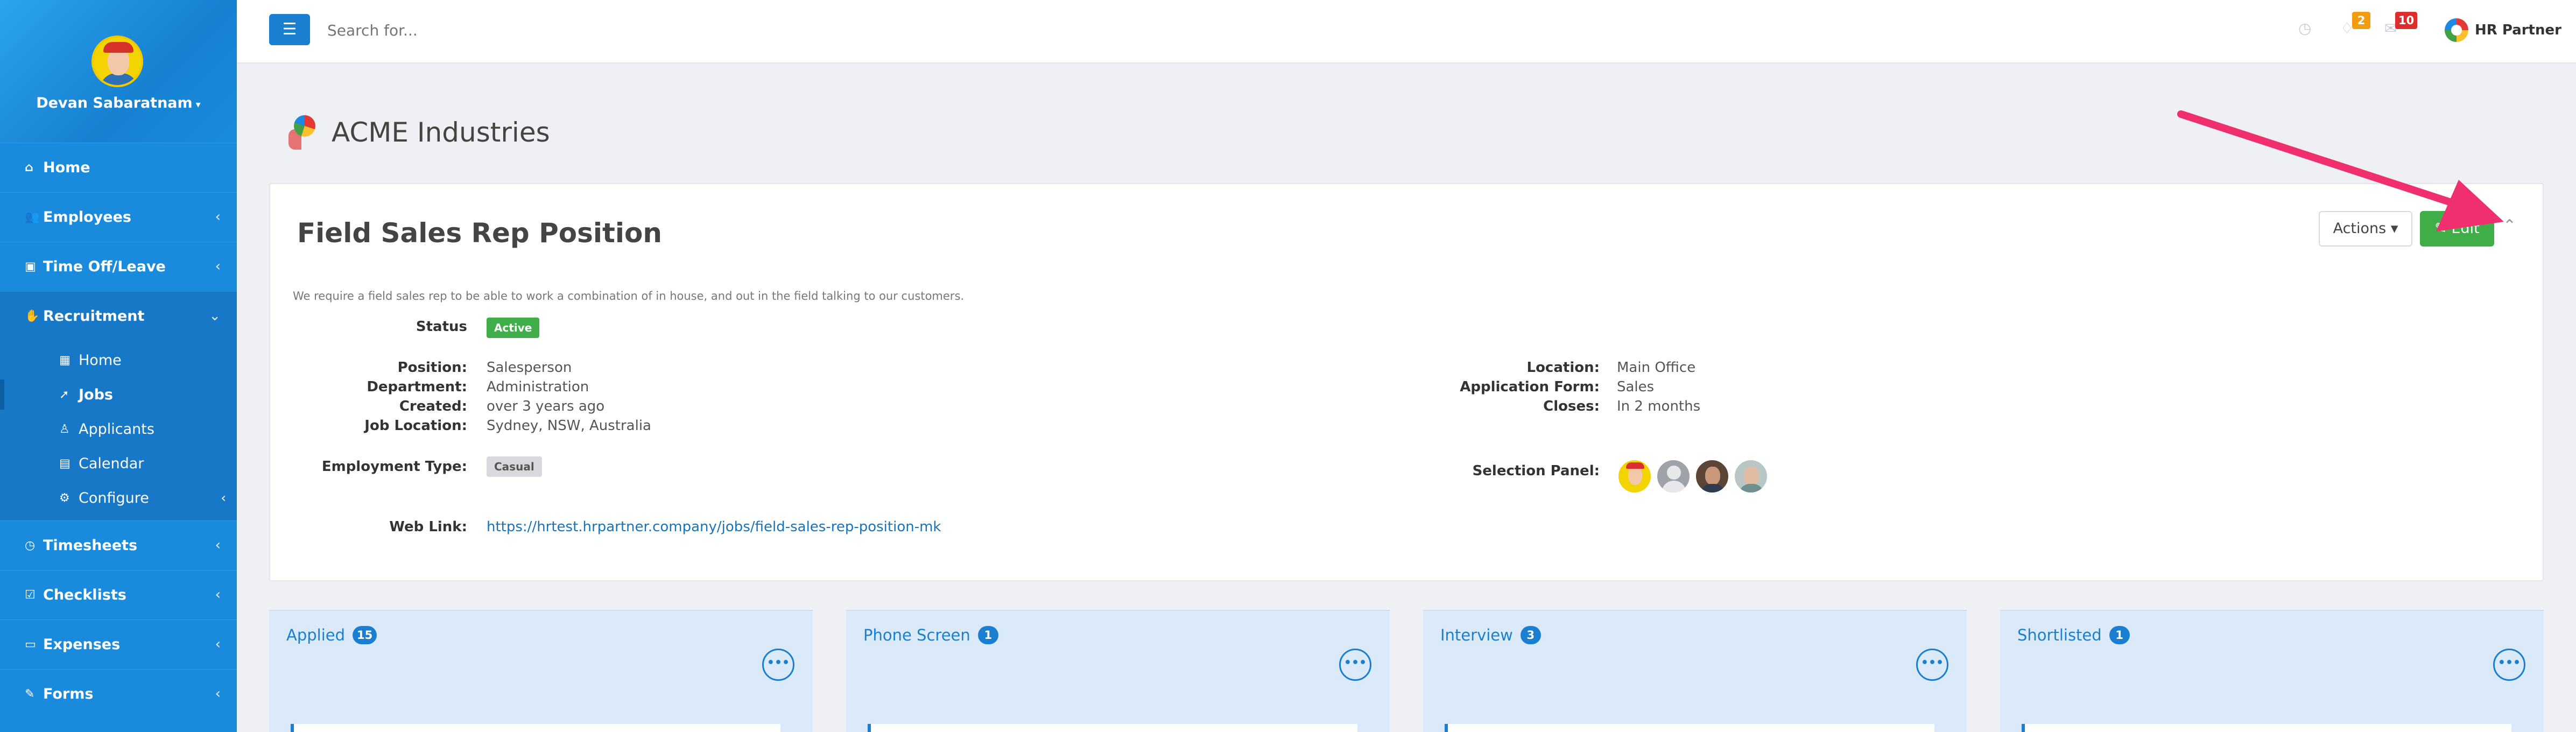  Describe the element at coordinates (82, 644) in the screenshot. I see `sidebar-item-label: Expenses` at that location.